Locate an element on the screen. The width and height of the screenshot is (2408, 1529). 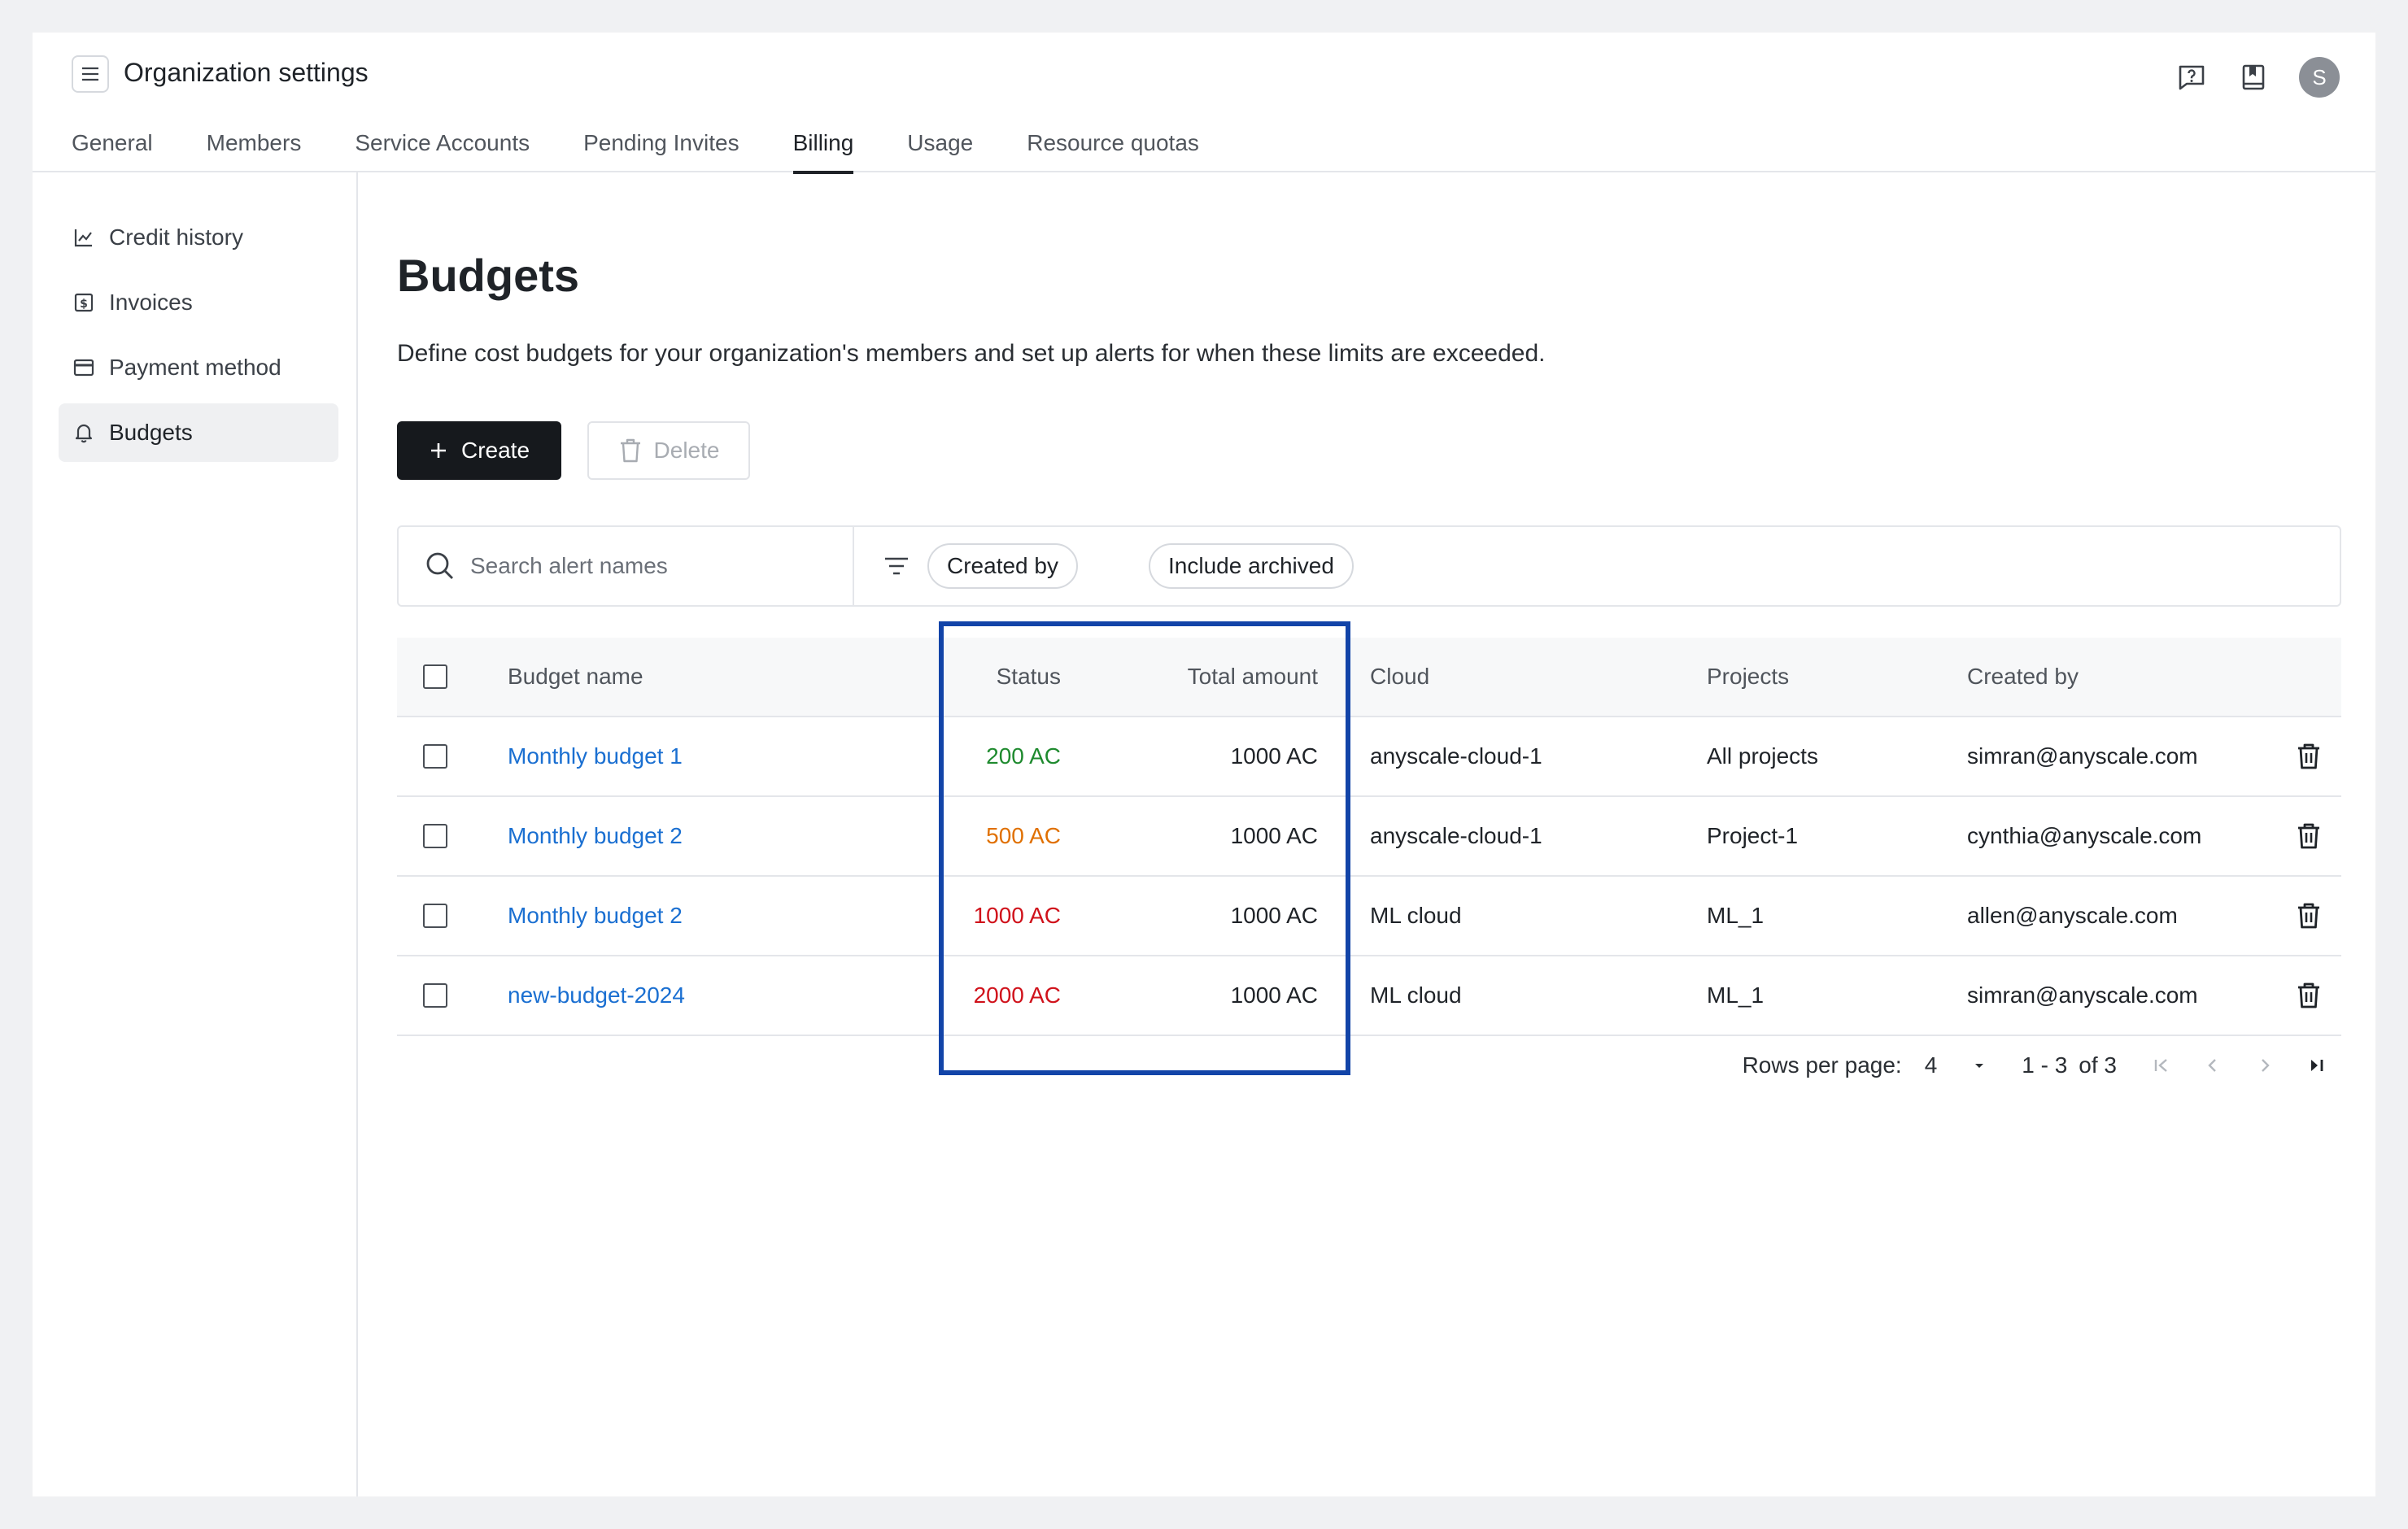
last-page-icon is located at coordinates (2317, 1065).